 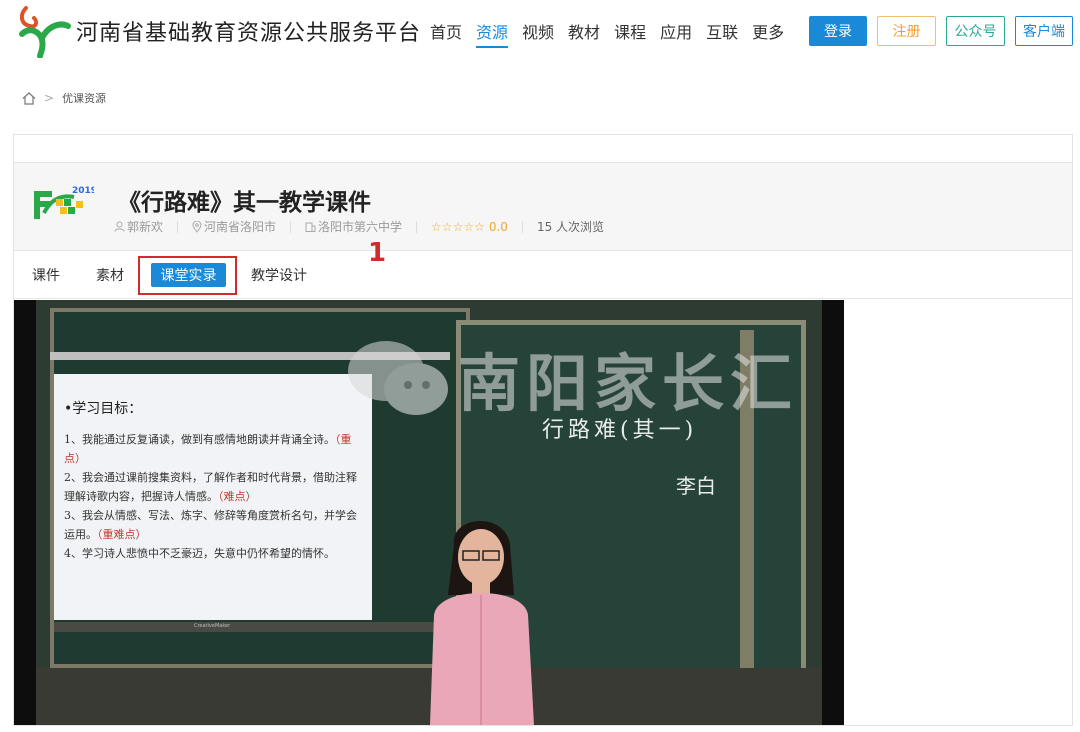 I want to click on platform-logo, so click(x=44, y=31).